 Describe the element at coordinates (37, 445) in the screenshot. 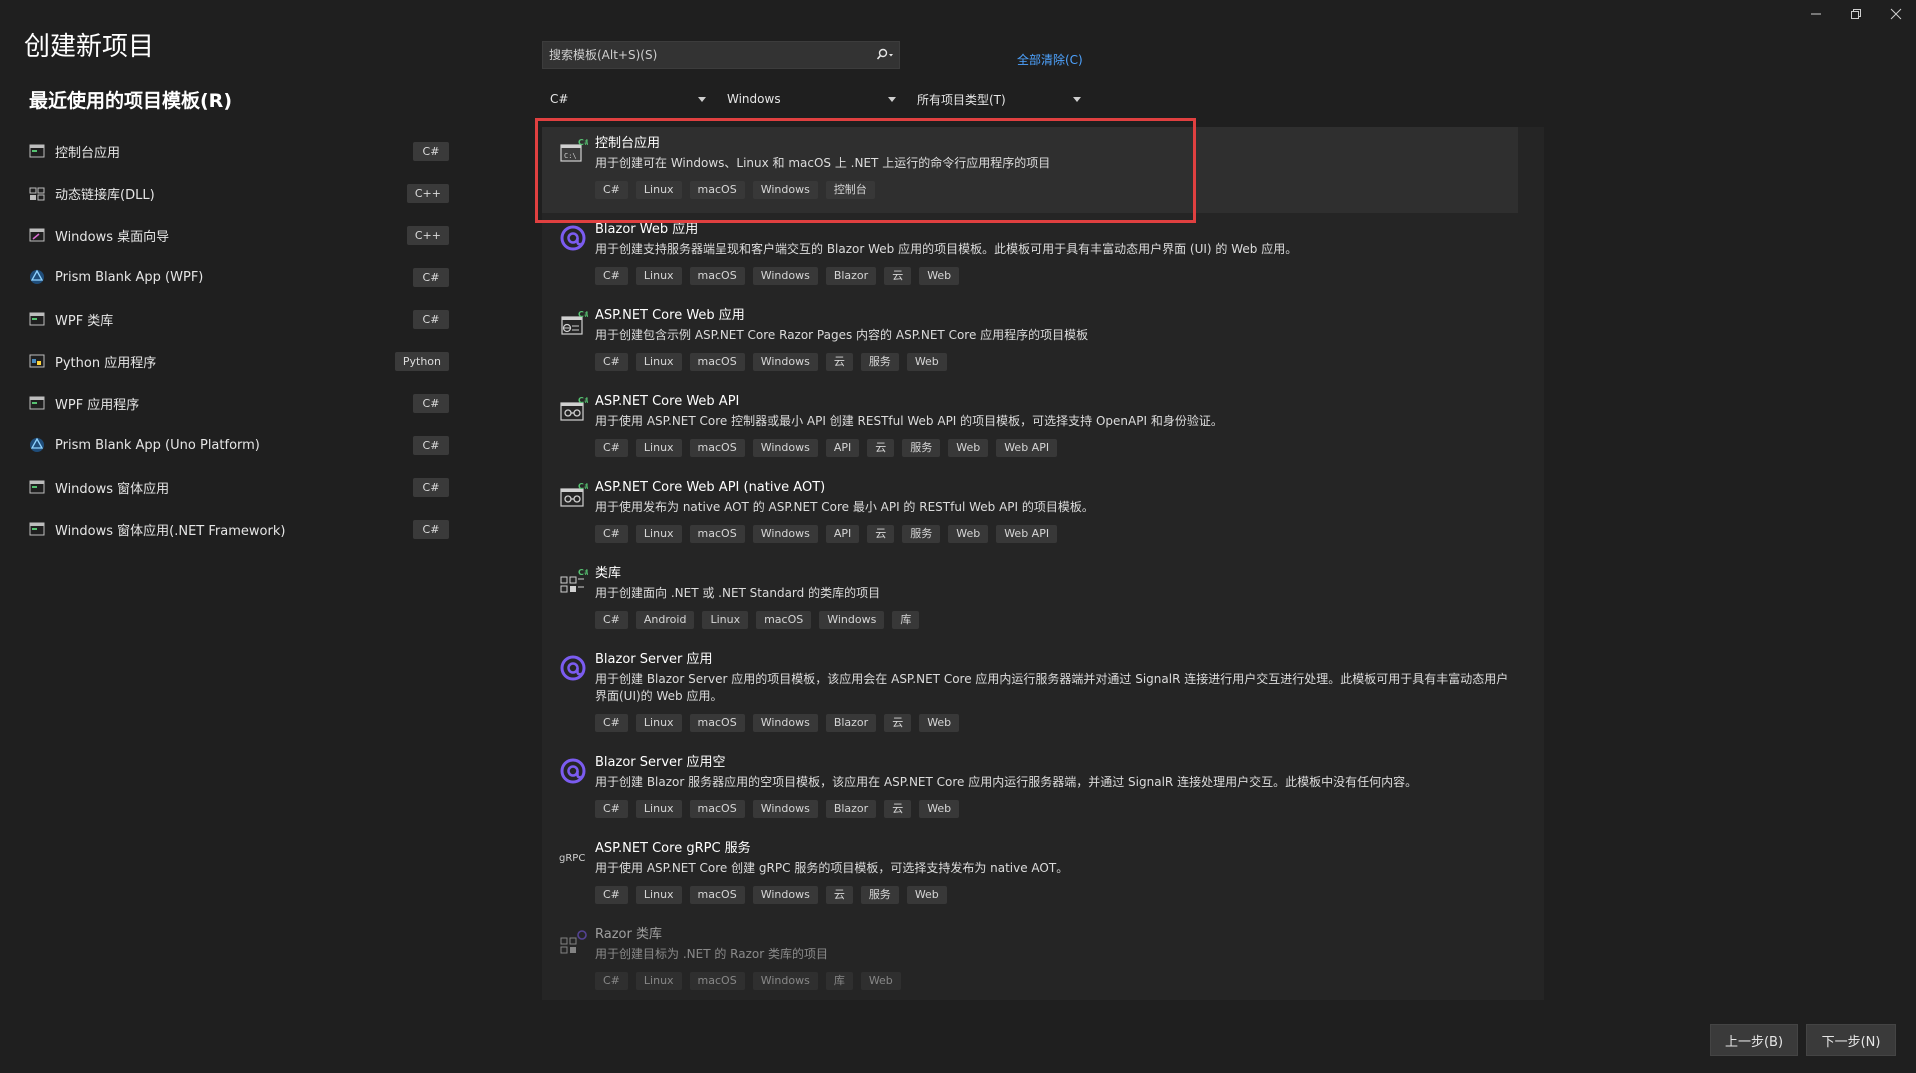

I see `prism-icon` at that location.